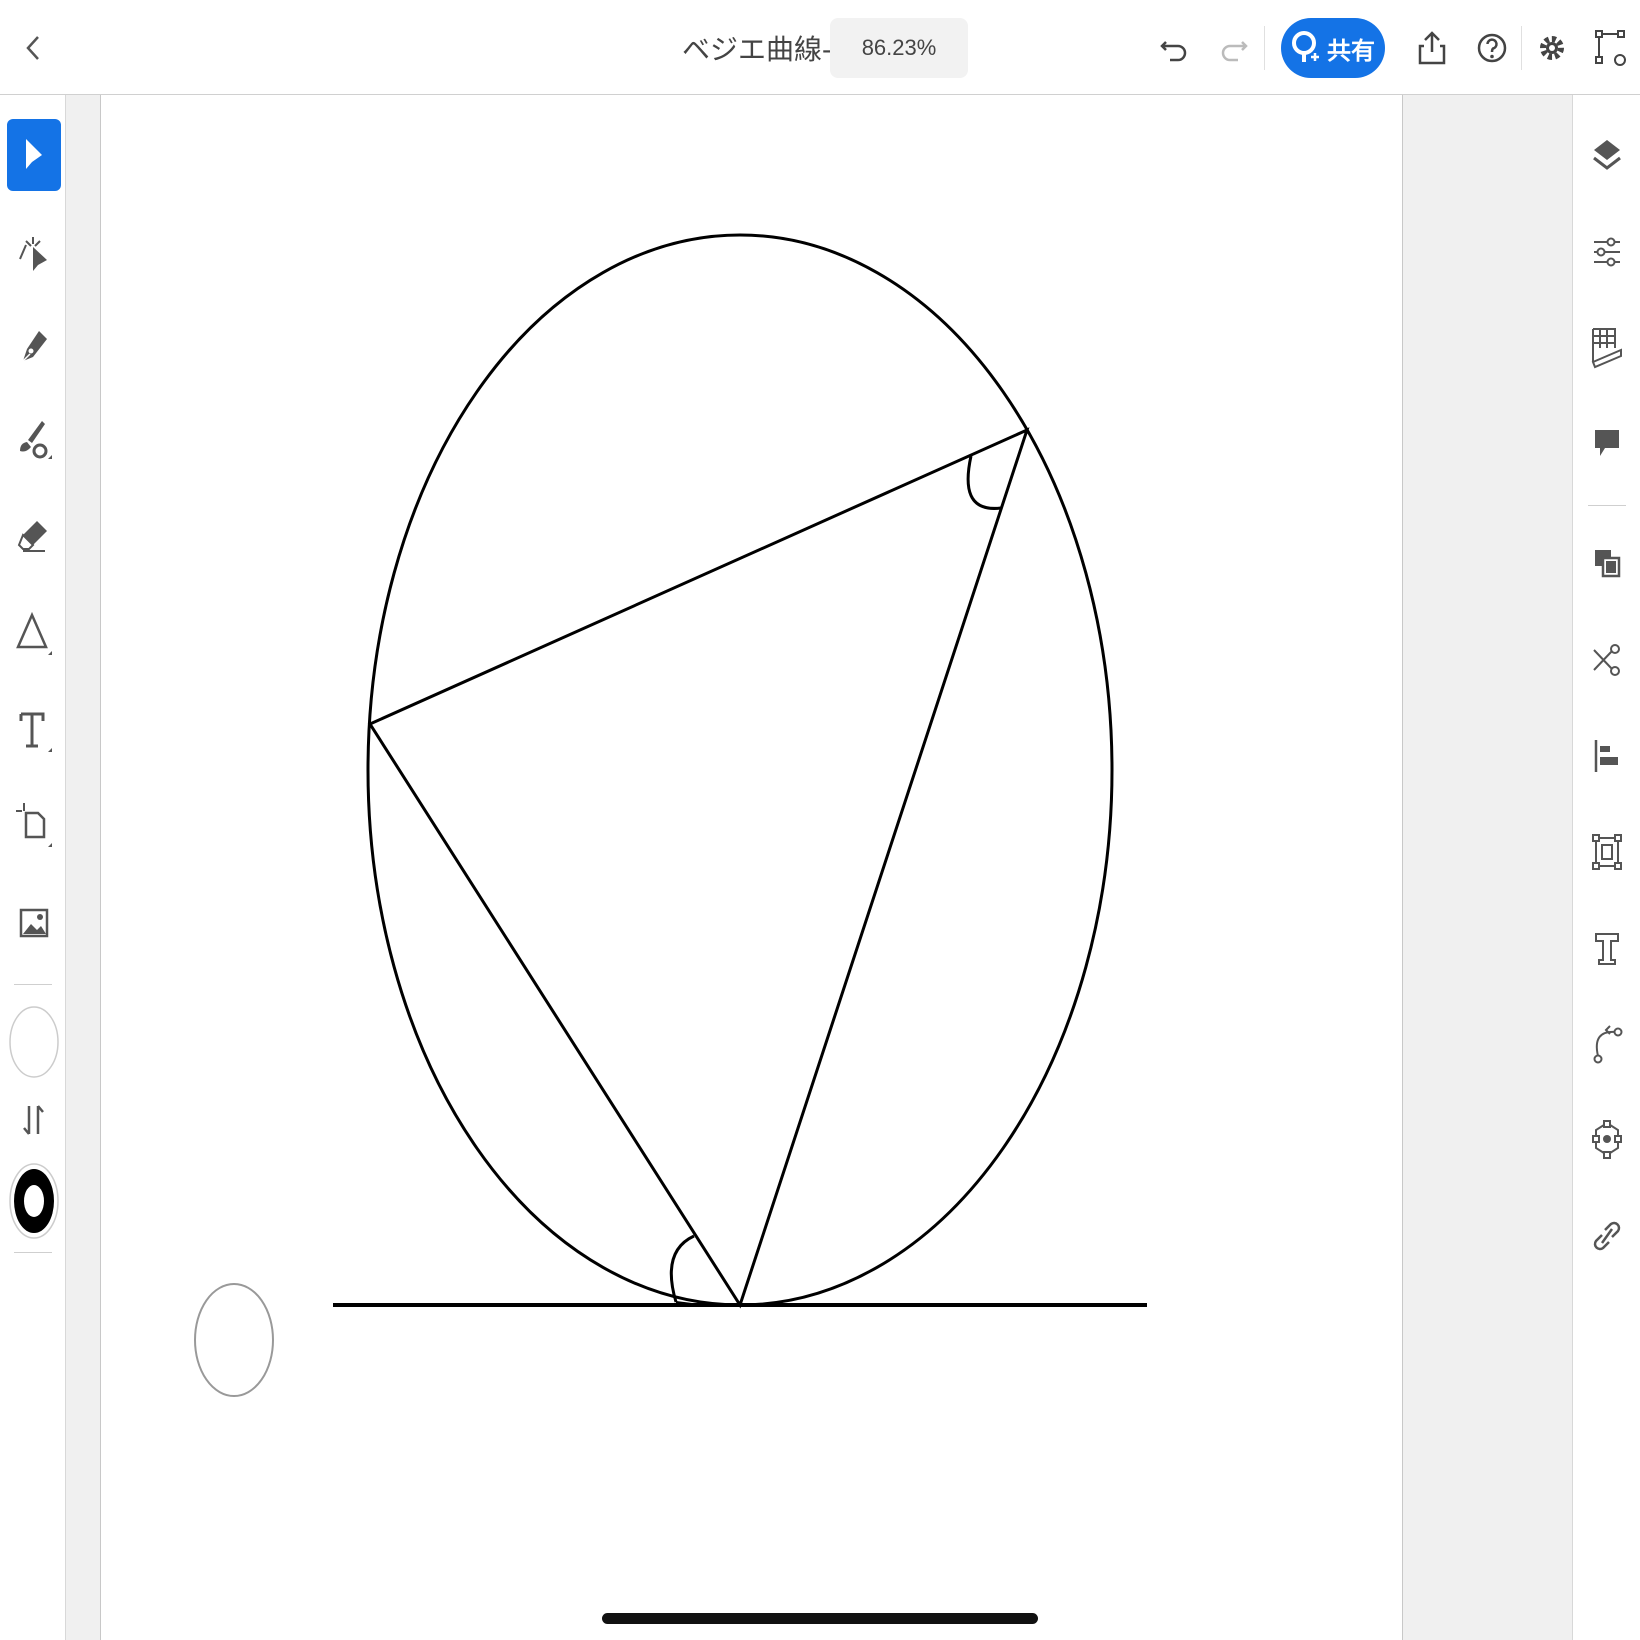 This screenshot has height=1640, width=1640. I want to click on arrange-panel-button, so click(1607, 564).